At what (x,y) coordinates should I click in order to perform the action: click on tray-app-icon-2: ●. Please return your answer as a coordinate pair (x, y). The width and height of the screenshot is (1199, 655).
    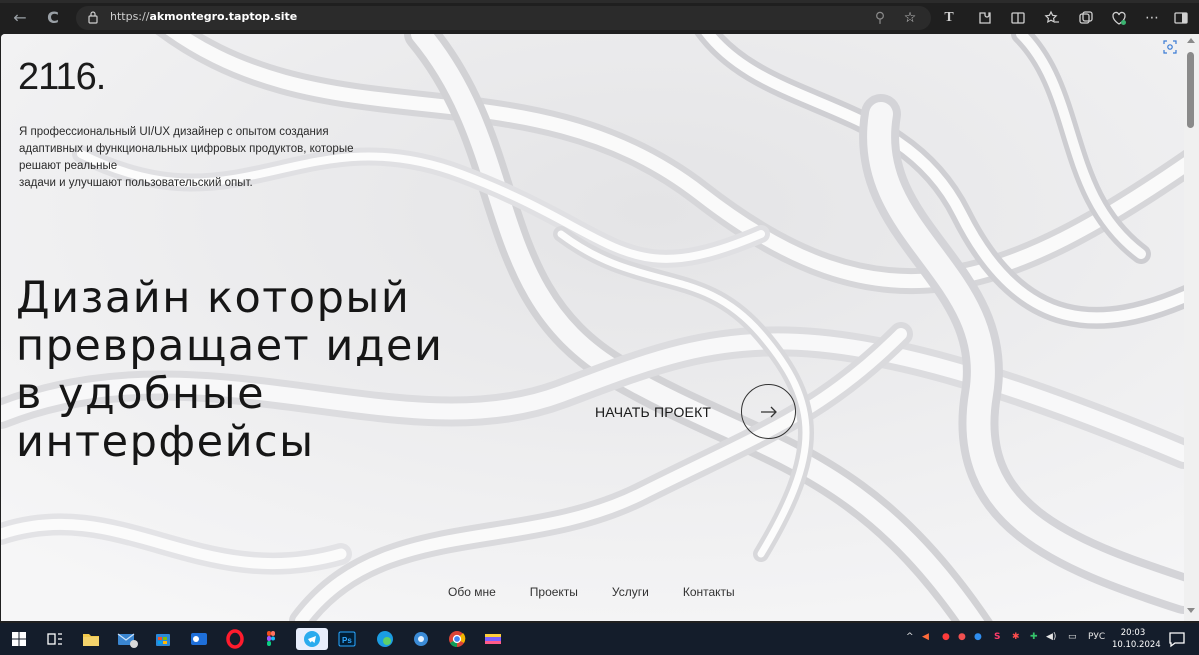
    Looking at the image, I should click on (946, 637).